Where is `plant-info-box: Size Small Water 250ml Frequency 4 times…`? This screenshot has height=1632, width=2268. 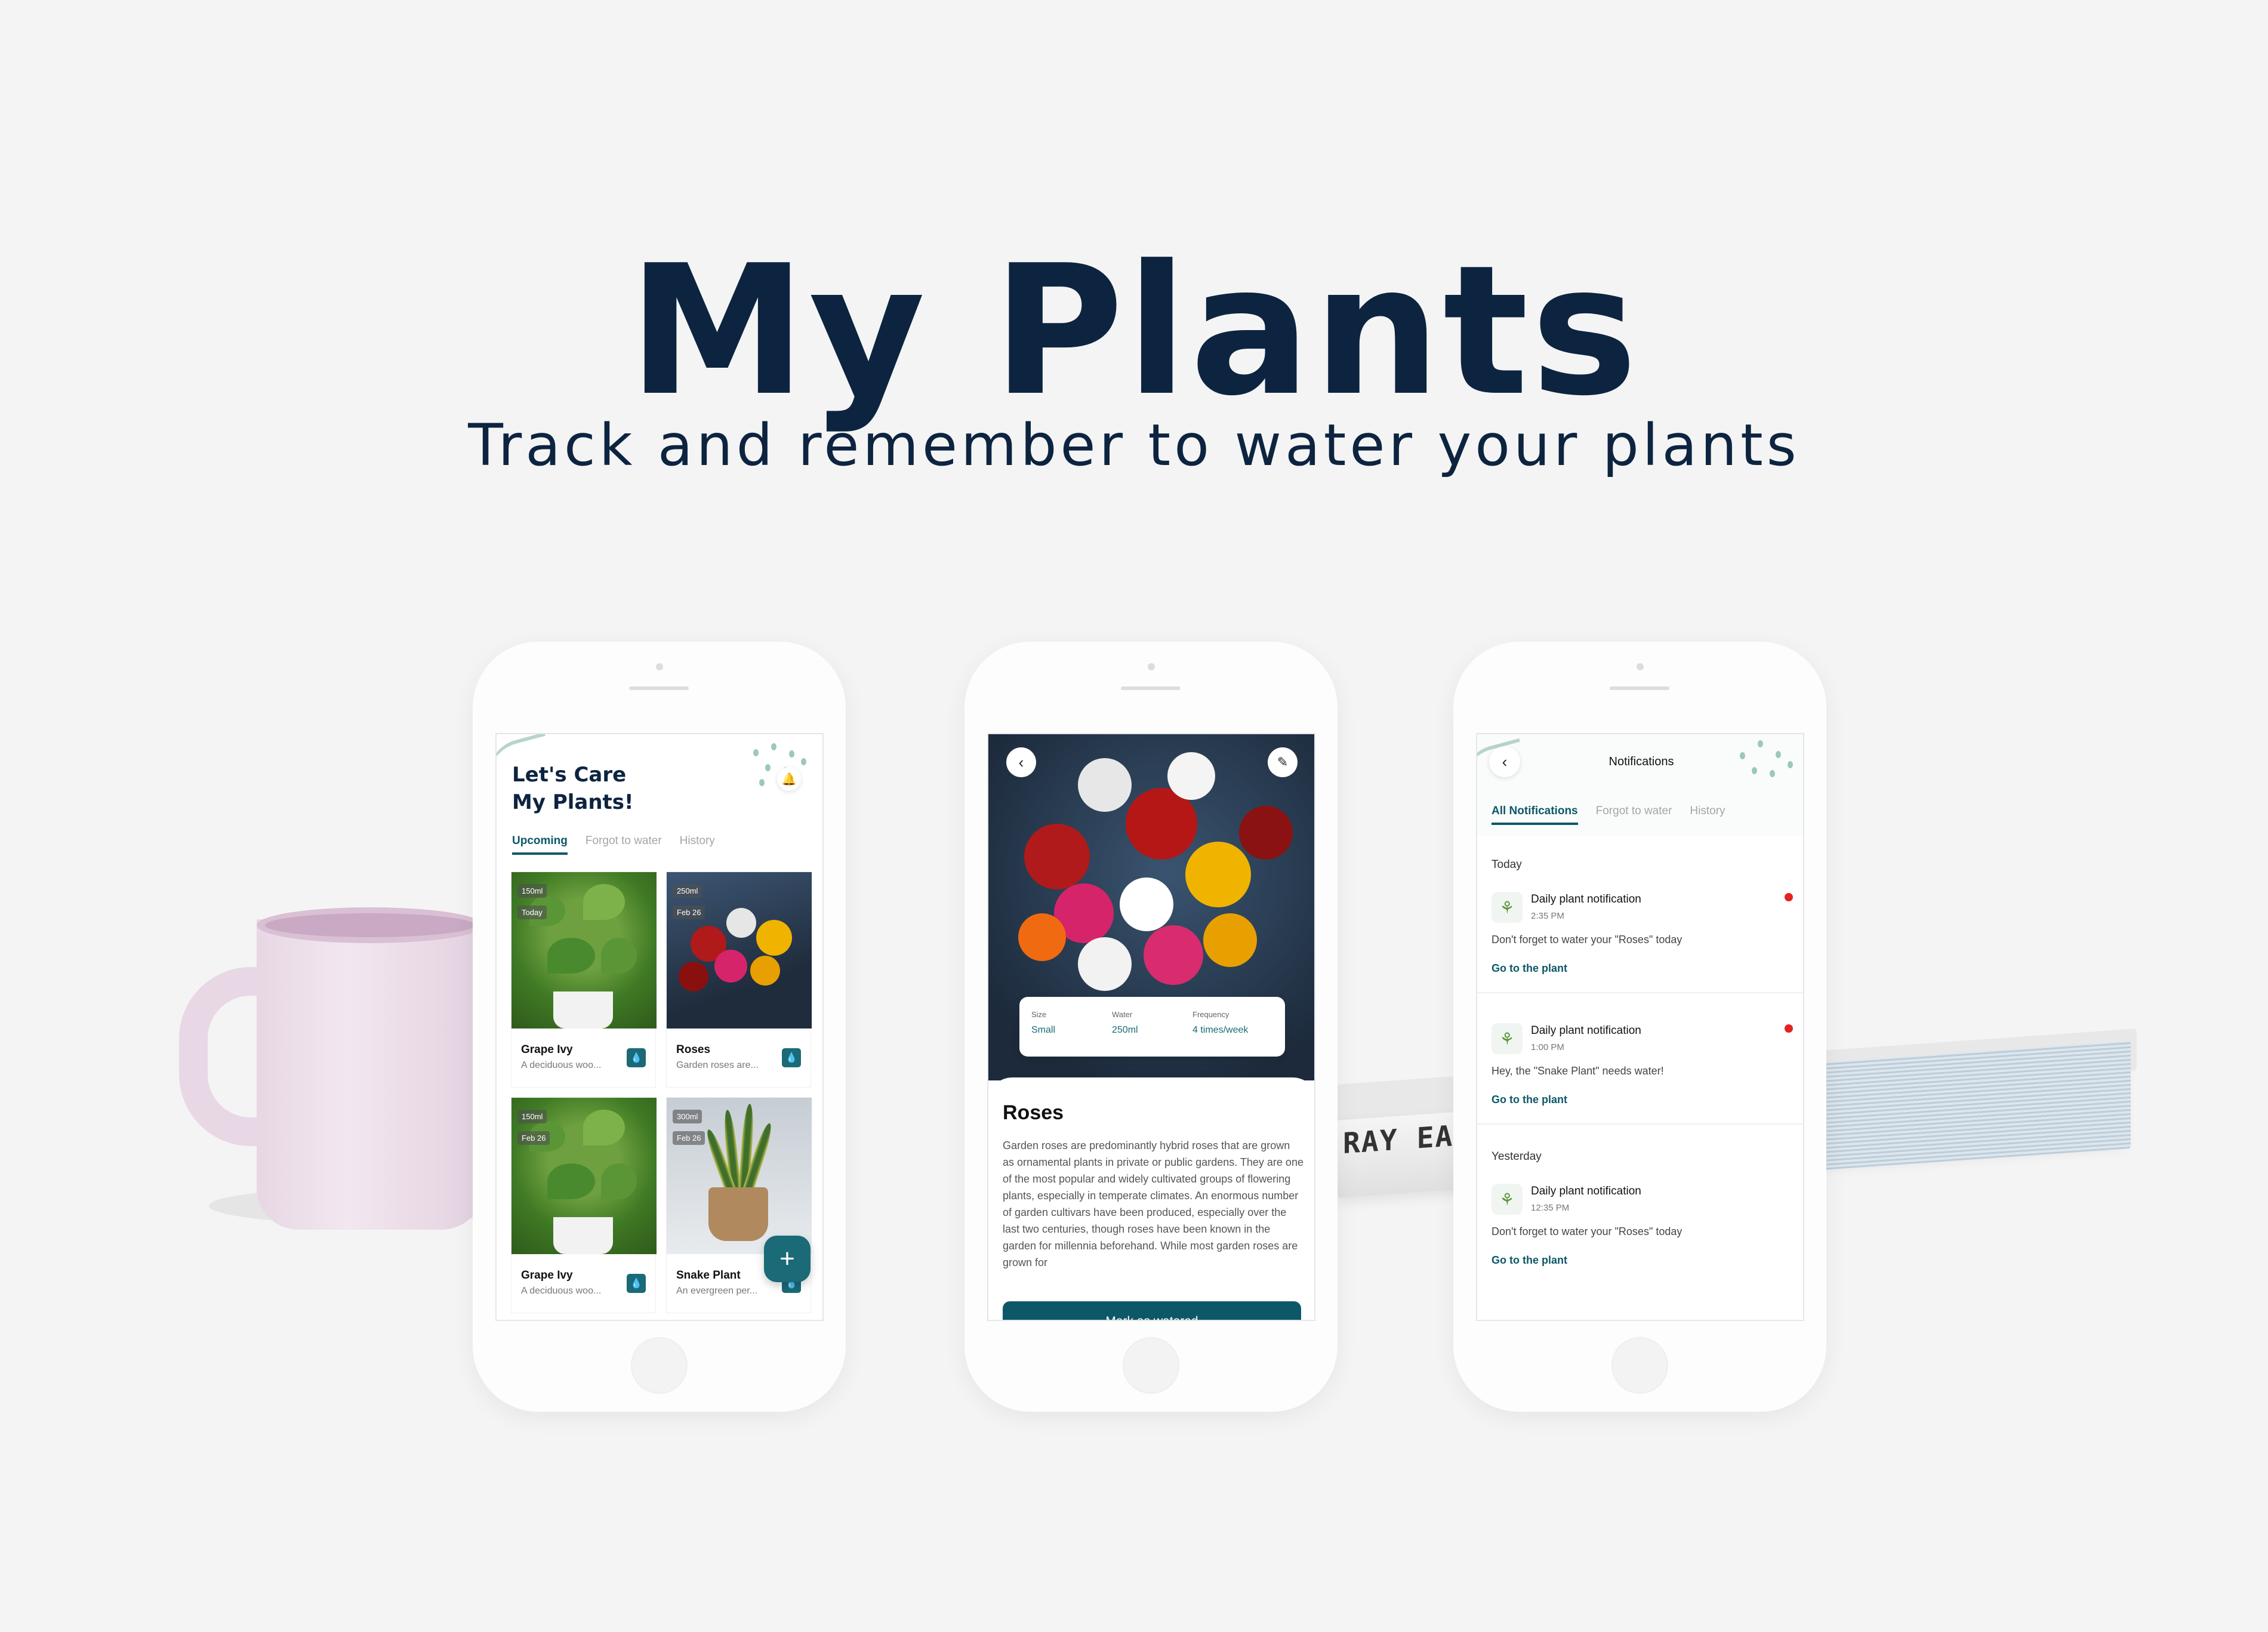
plant-info-box: Size Small Water 250ml Frequency 4 times… is located at coordinates (1152, 1027).